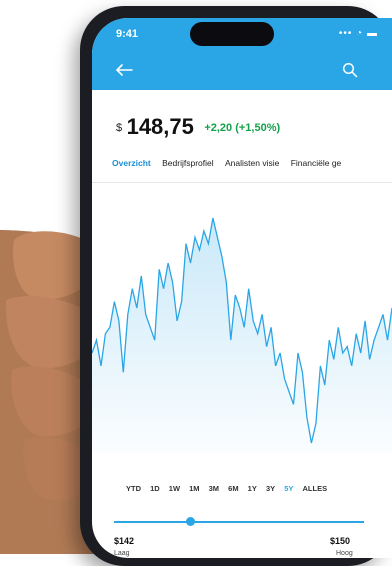 The width and height of the screenshot is (392, 566). Describe the element at coordinates (174, 488) in the screenshot. I see `range-1w: 1W` at that location.